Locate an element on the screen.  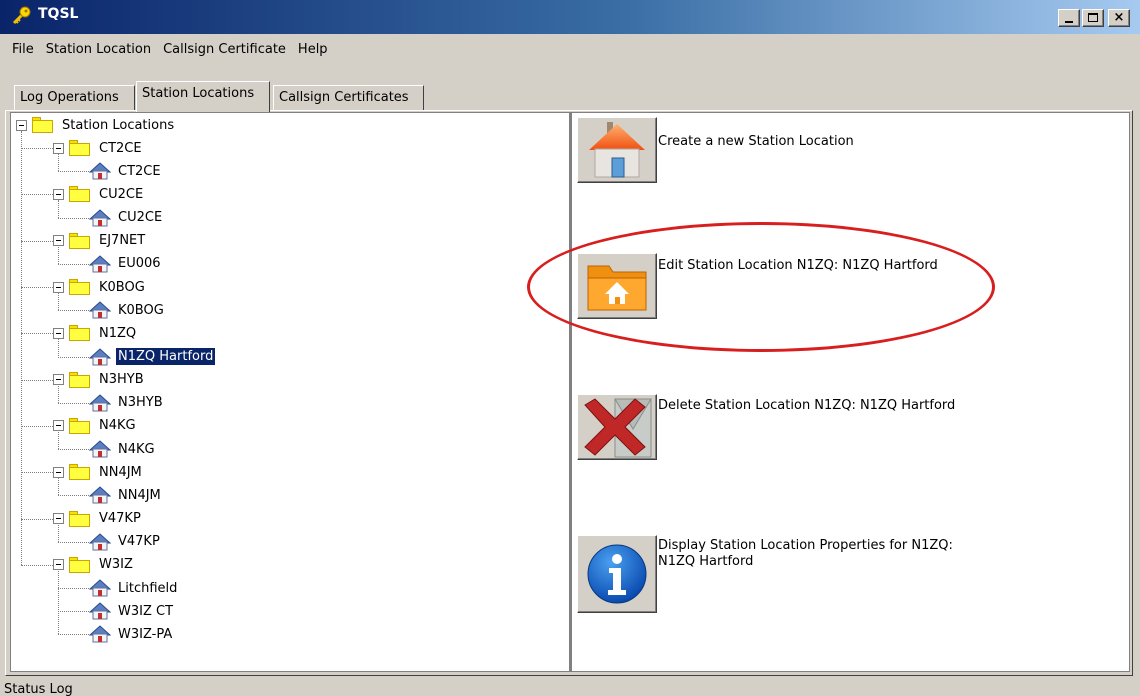
maximize-icon is located at coordinates (1093, 17).